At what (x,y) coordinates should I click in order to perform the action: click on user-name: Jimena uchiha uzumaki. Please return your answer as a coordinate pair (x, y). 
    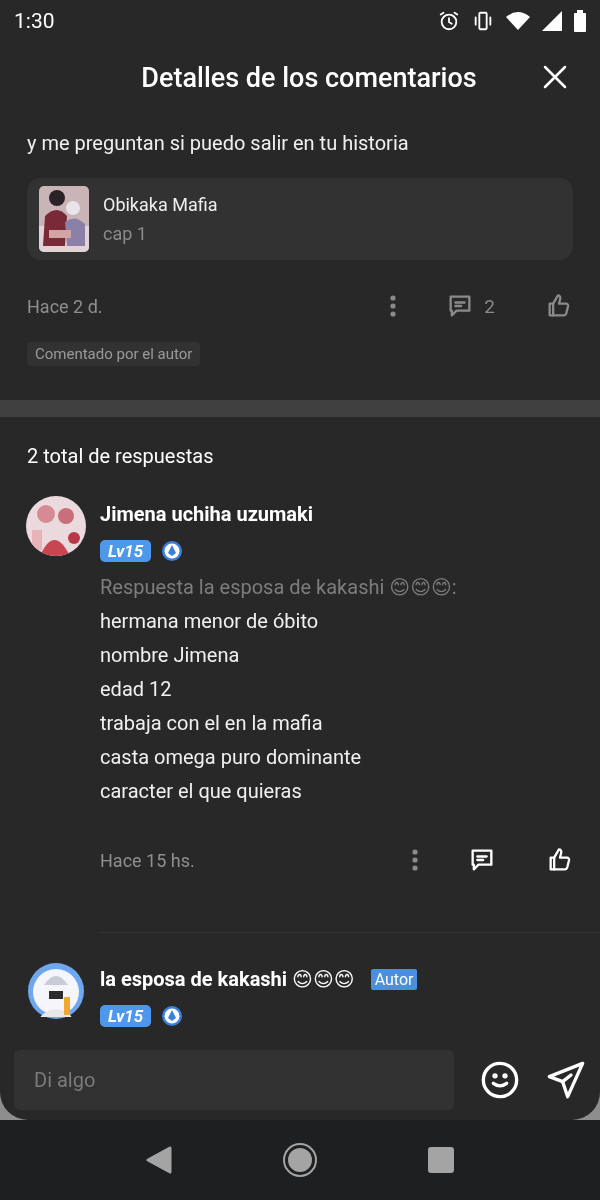
    Looking at the image, I should click on (207, 514).